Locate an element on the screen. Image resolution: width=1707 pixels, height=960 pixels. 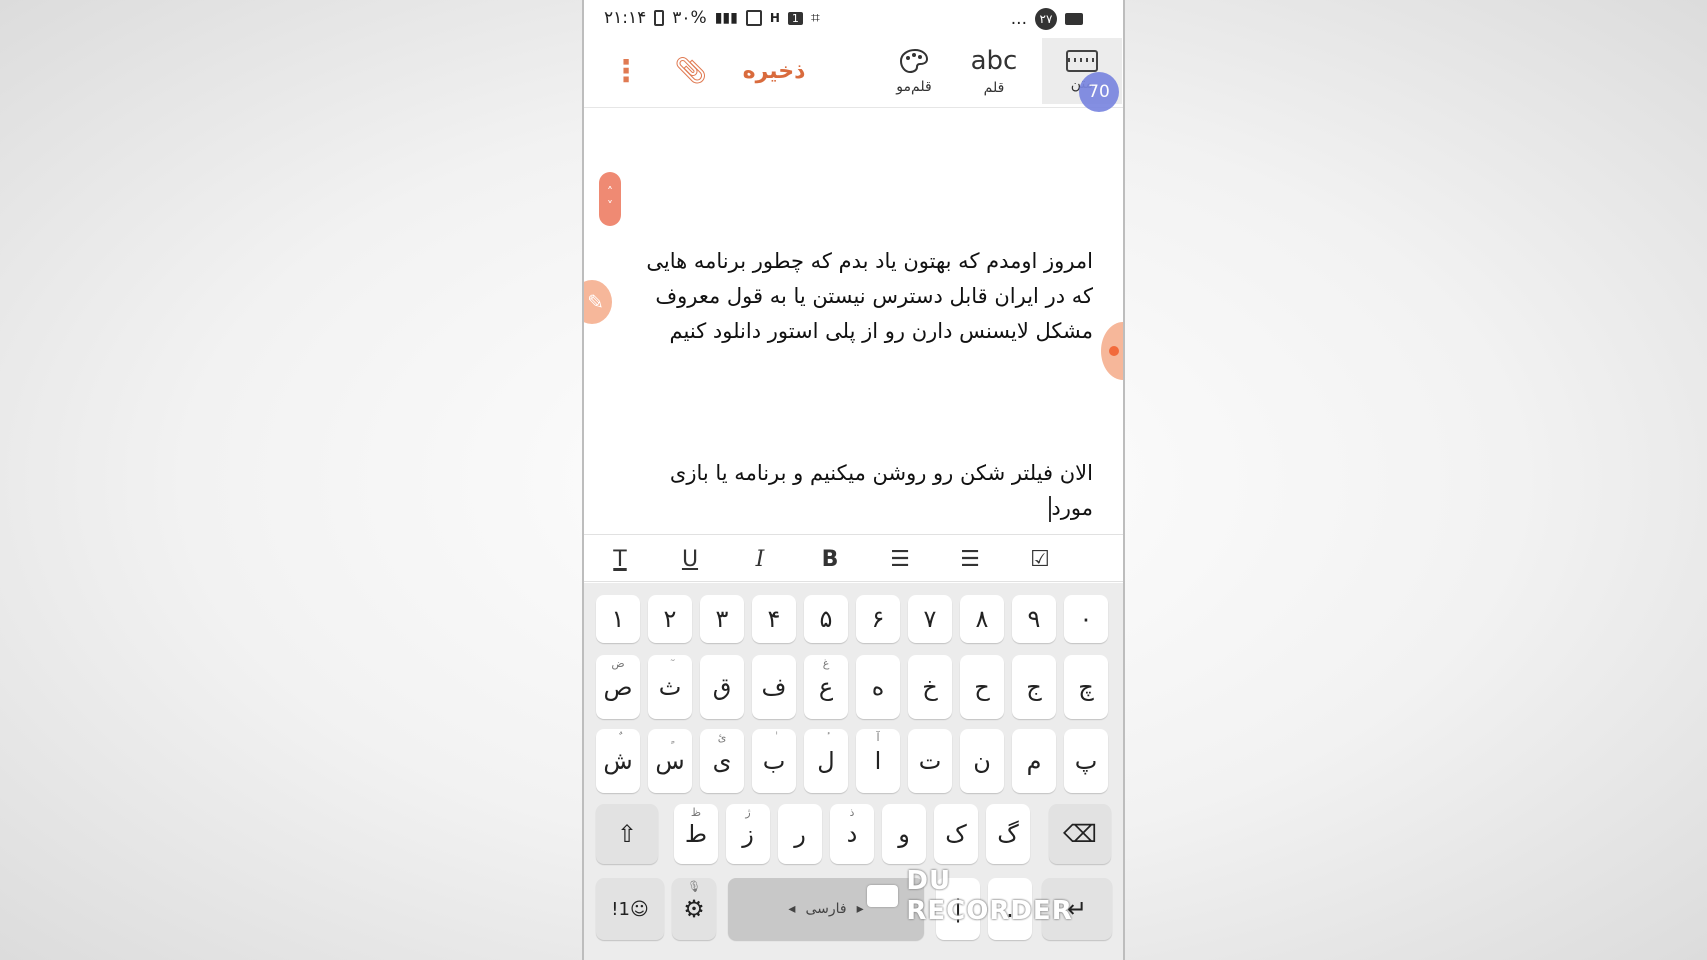
scroll-handle: ˄ ˅ is located at coordinates (610, 199).